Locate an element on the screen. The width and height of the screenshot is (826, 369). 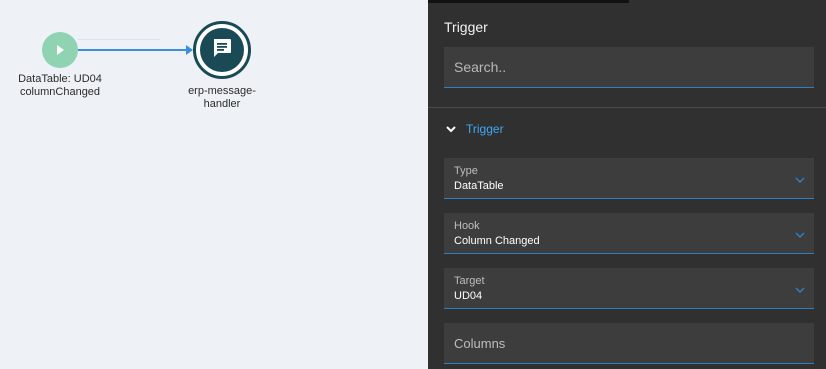
panel-title: Trigger is located at coordinates (466, 27).